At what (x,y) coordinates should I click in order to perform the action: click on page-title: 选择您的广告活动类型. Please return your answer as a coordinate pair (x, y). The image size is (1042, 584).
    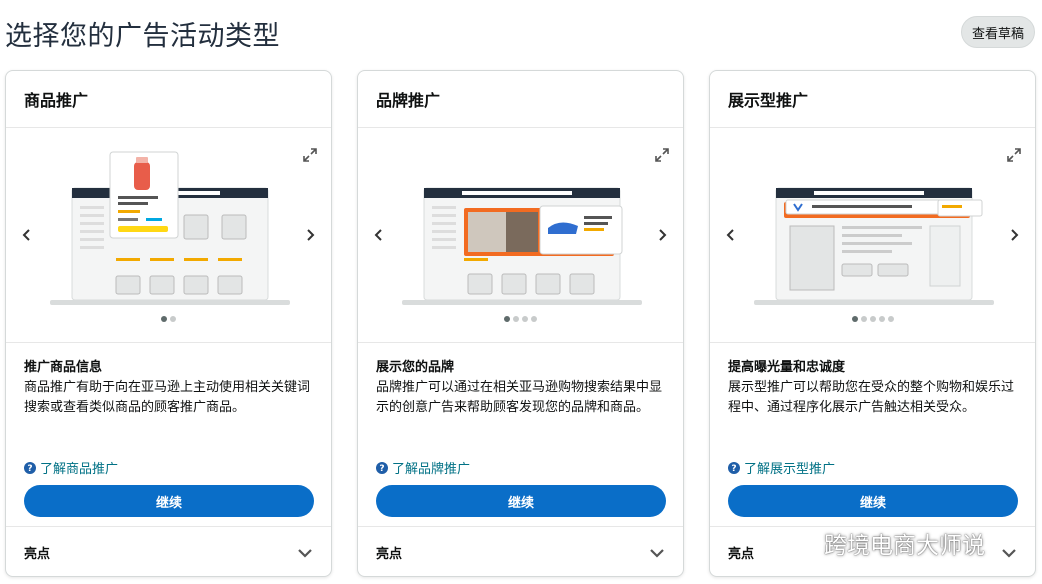
    Looking at the image, I should click on (142, 36).